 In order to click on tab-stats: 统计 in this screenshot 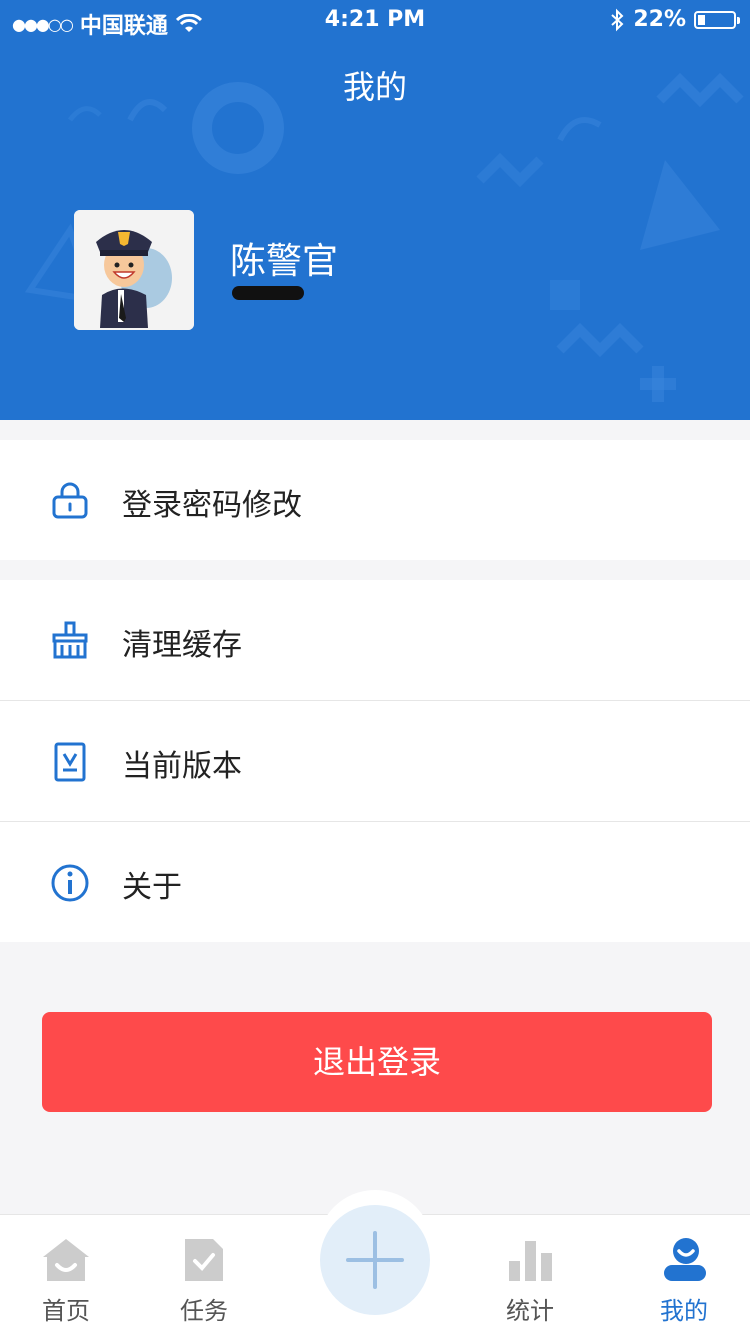, I will do `click(530, 1275)`.